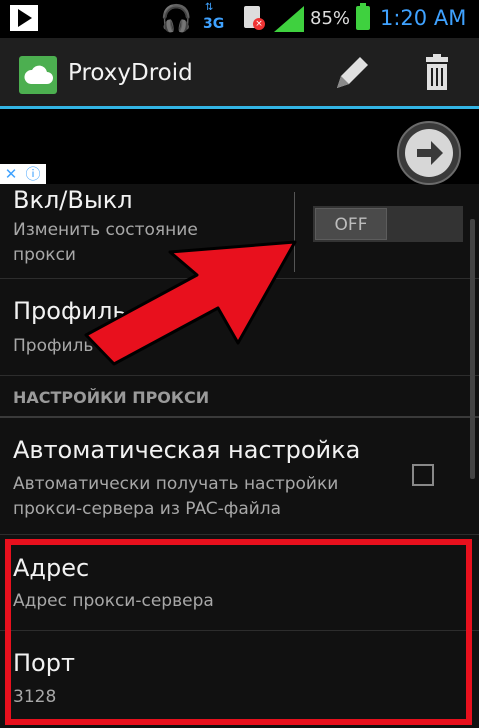 This screenshot has width=479, height=728. I want to click on pref-title: Порт, so click(44, 663).